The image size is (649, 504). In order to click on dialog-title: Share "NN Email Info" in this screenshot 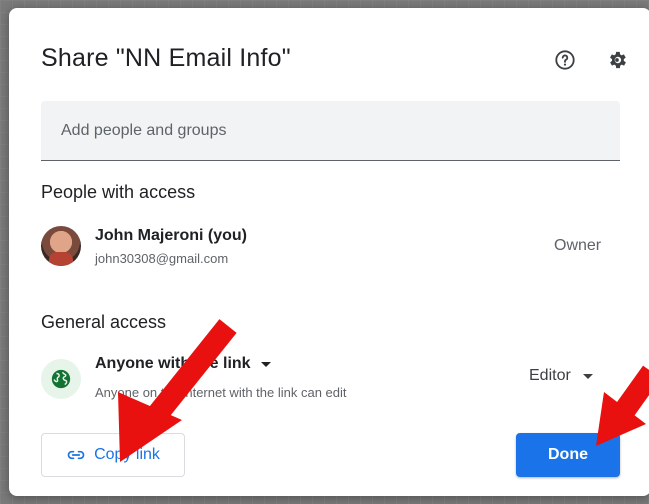, I will do `click(166, 58)`.